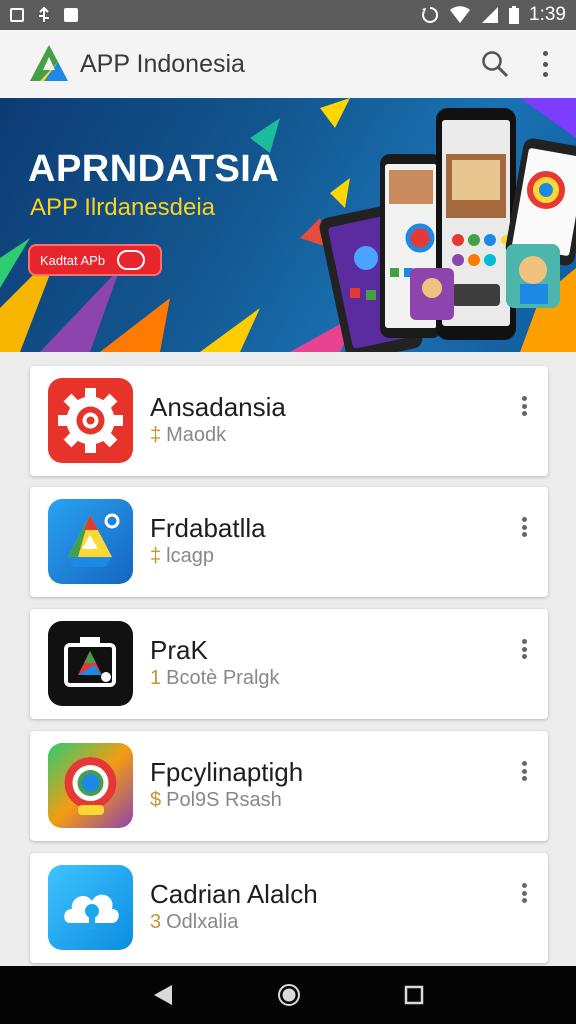 This screenshot has height=1024, width=576. I want to click on app-name: Ansadansia, so click(218, 407).